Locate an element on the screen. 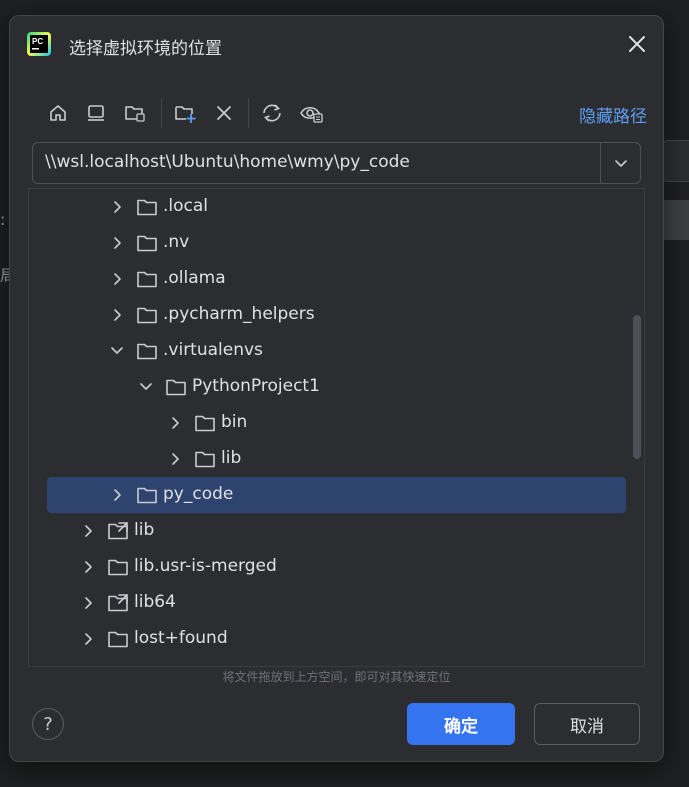 The width and height of the screenshot is (689, 787). tree-item-label: py_code is located at coordinates (198, 494).